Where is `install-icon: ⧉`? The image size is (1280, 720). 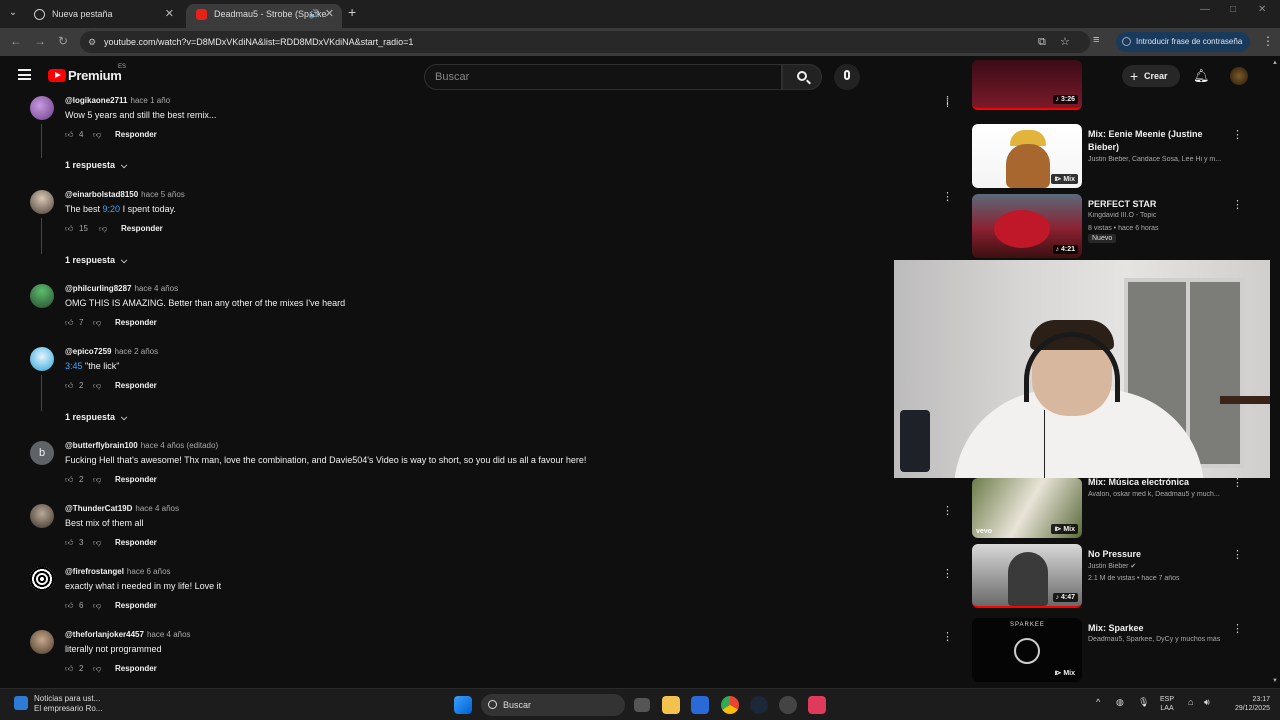 install-icon: ⧉ is located at coordinates (1042, 42).